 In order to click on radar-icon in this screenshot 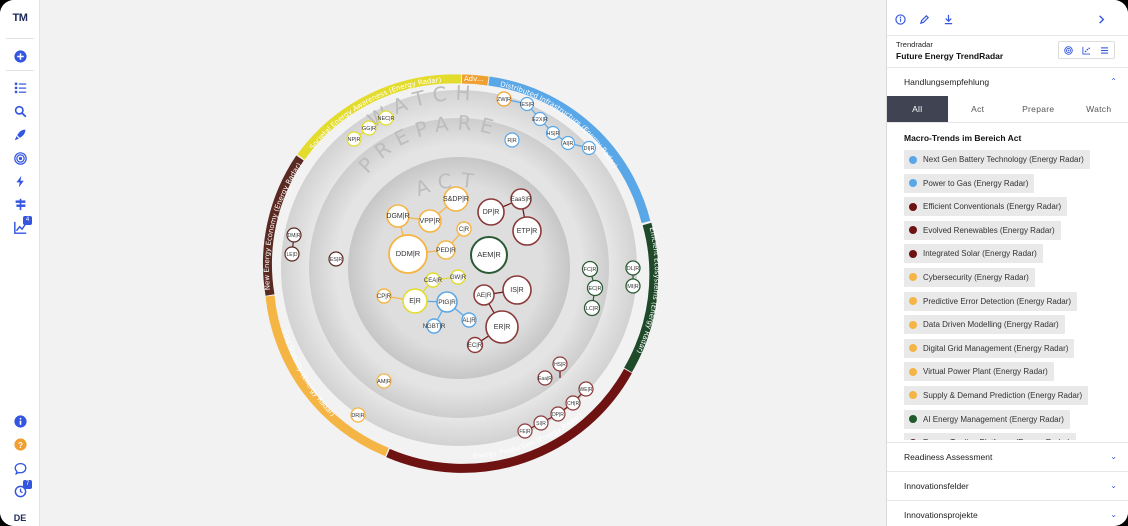, I will do `click(20, 158)`.